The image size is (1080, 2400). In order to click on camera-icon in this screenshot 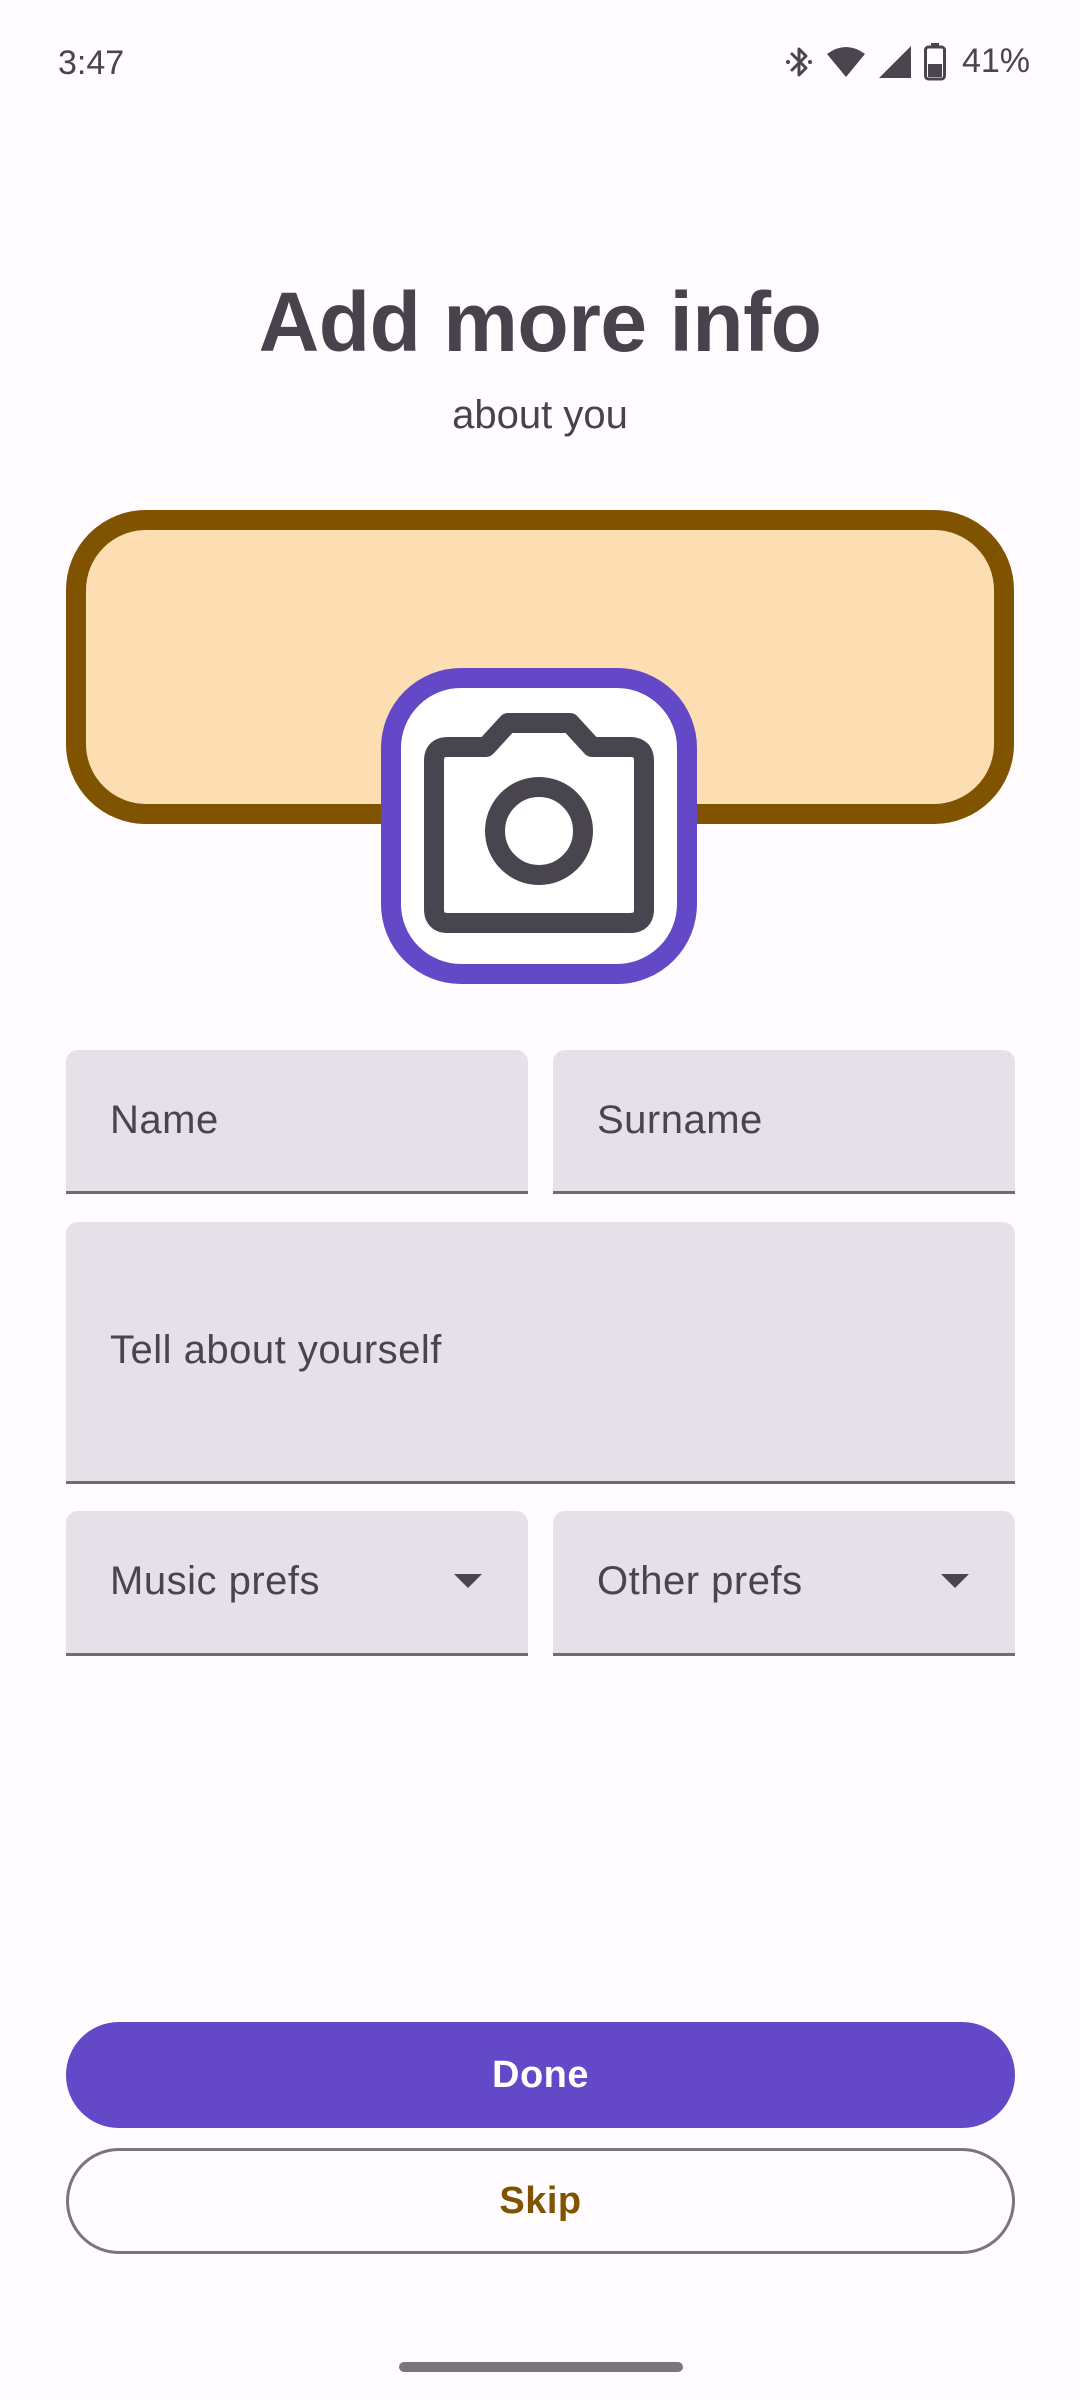, I will do `click(539, 826)`.